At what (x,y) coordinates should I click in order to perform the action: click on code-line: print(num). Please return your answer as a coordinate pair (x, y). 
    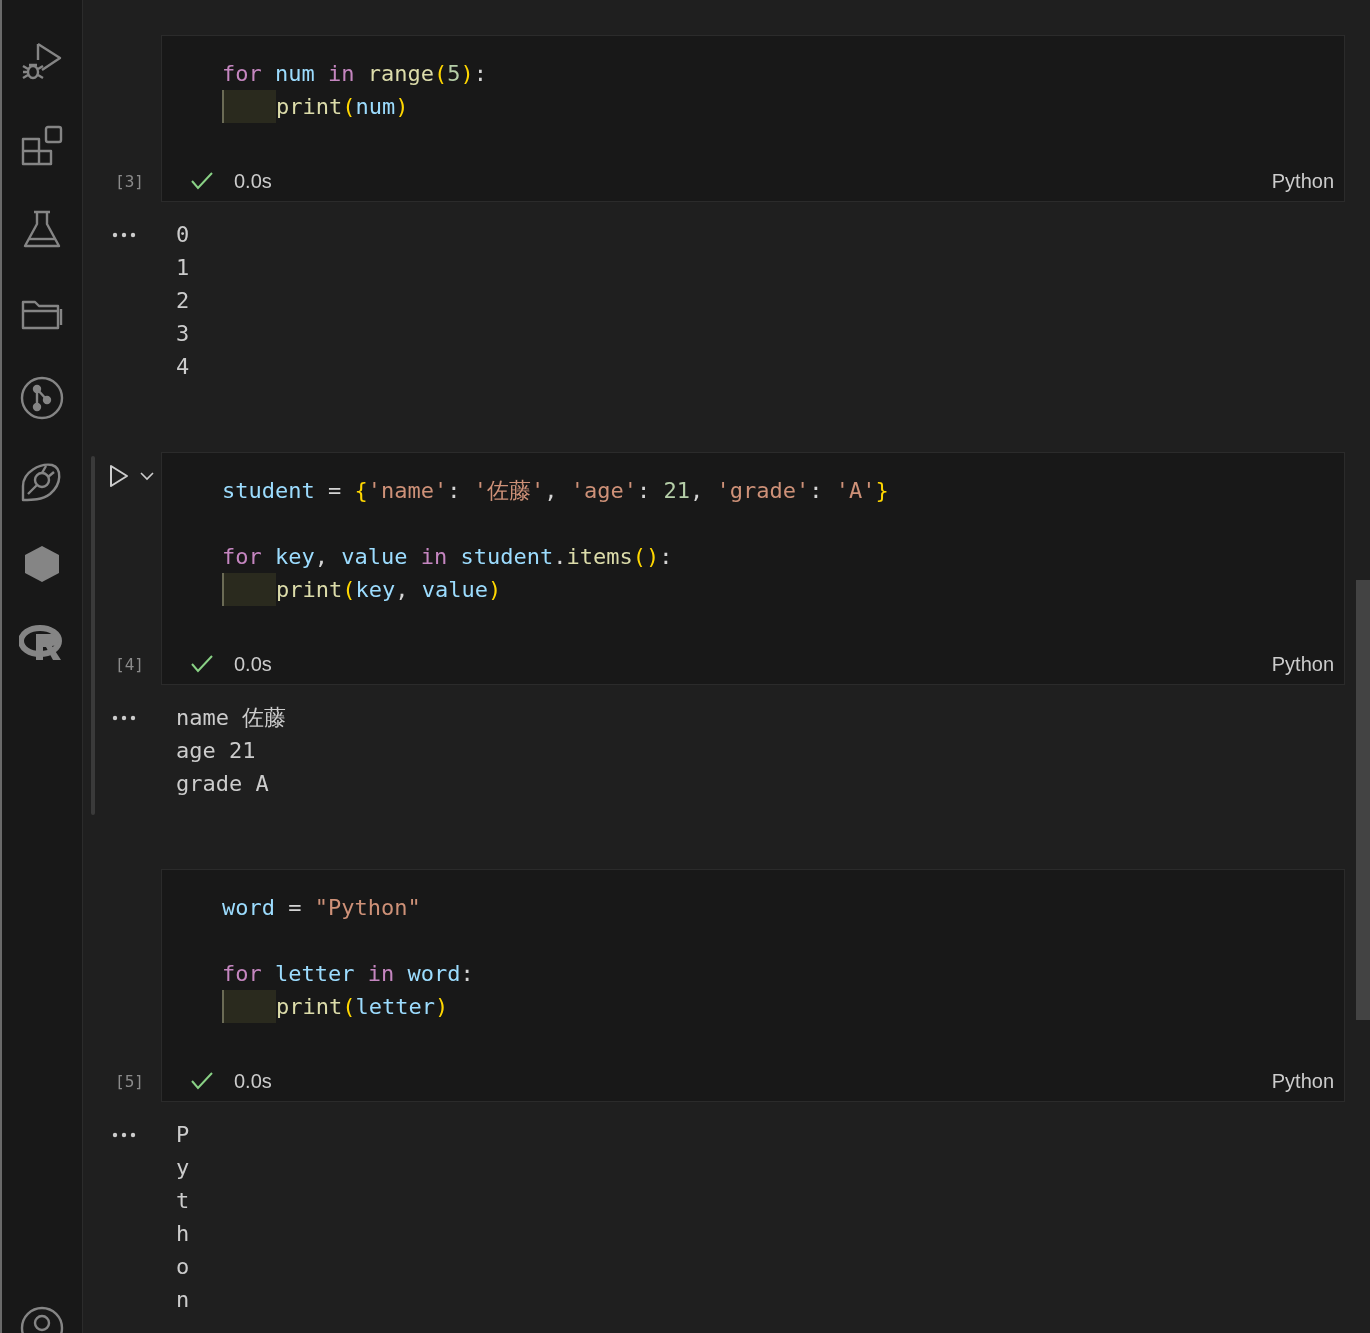
    Looking at the image, I should click on (342, 107).